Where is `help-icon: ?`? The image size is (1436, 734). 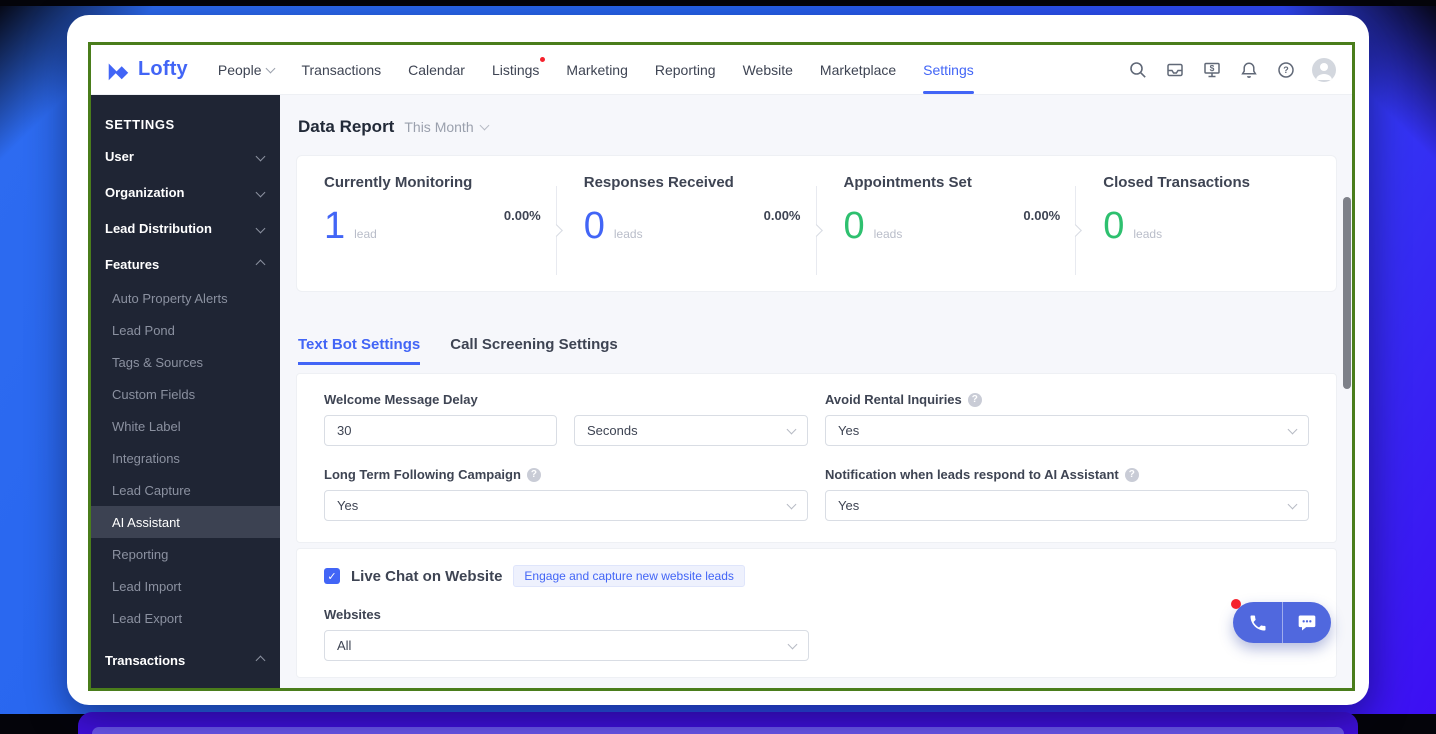
help-icon: ? is located at coordinates (1286, 70).